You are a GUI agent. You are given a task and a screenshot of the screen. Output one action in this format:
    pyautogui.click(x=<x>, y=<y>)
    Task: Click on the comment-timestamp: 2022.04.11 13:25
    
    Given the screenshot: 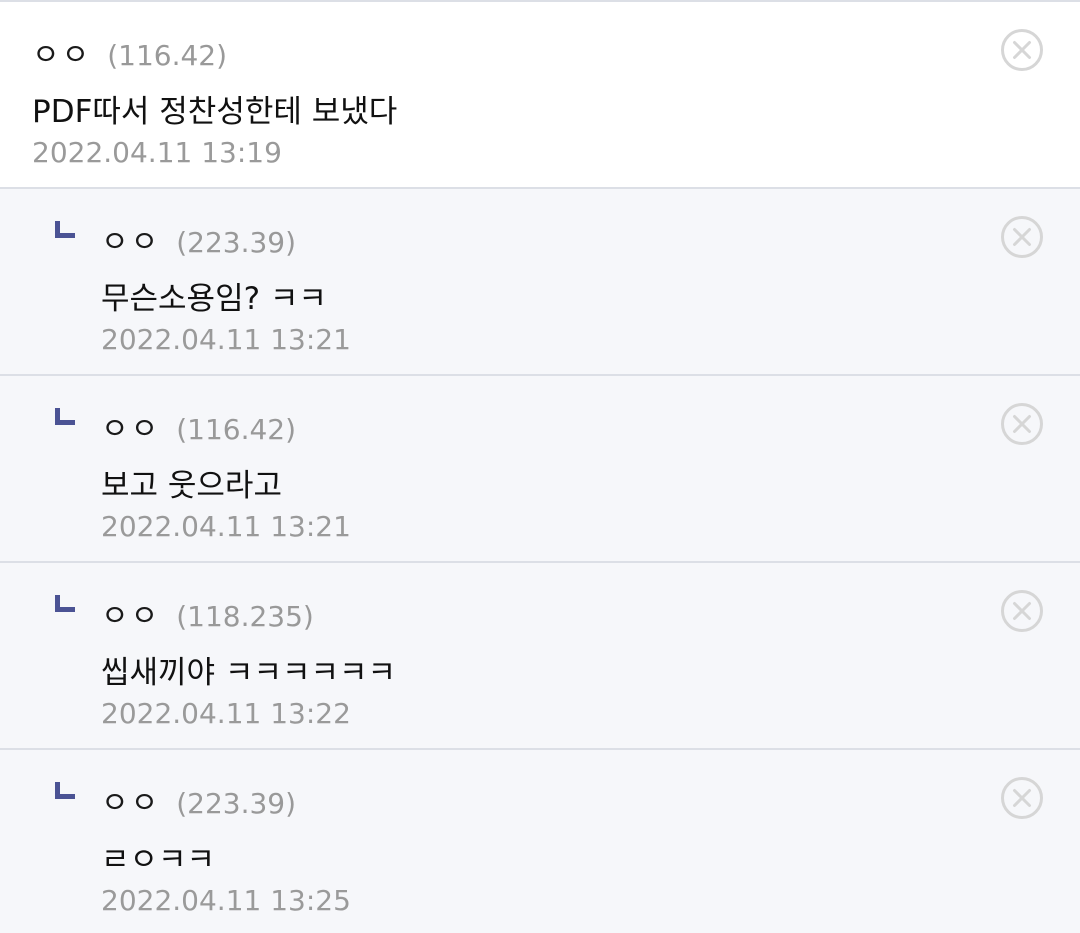 What is the action you would take?
    pyautogui.click(x=226, y=900)
    